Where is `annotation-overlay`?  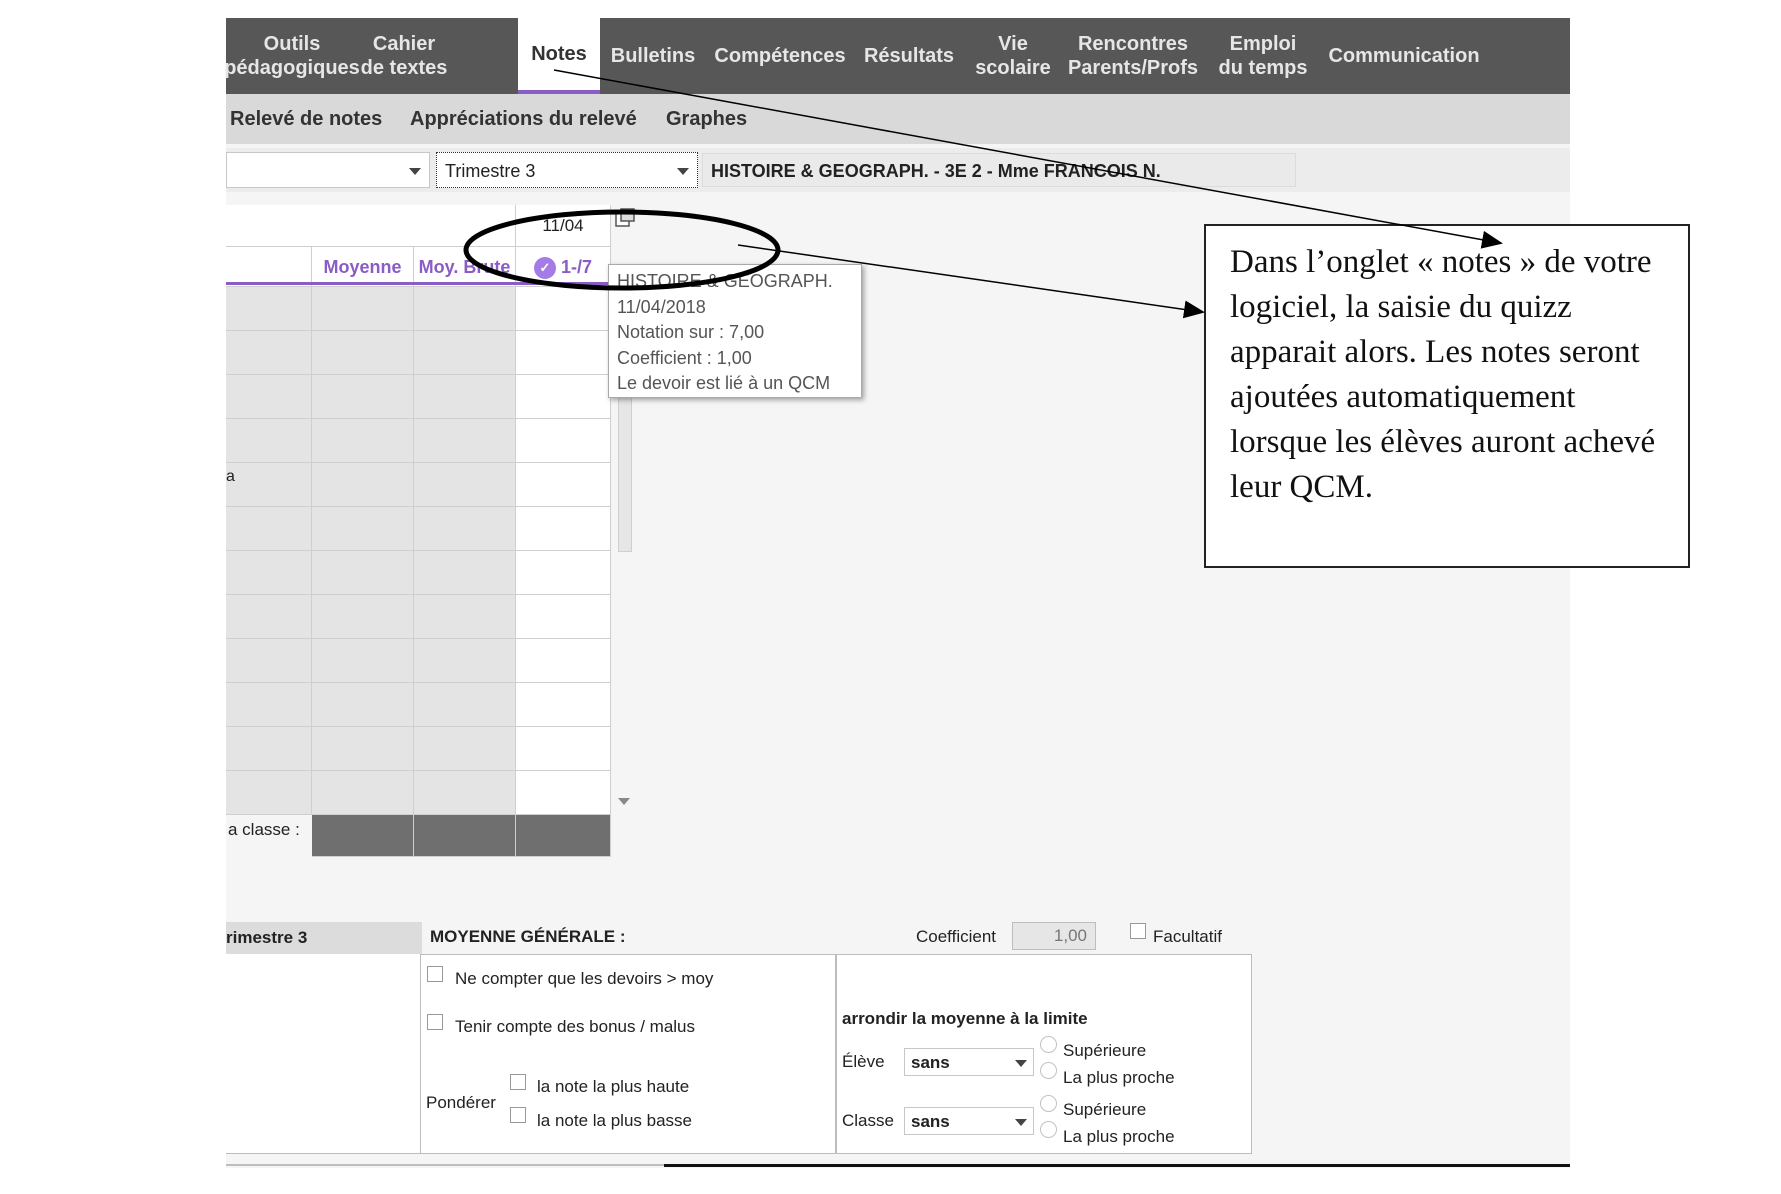
annotation-overlay is located at coordinates (983, 194).